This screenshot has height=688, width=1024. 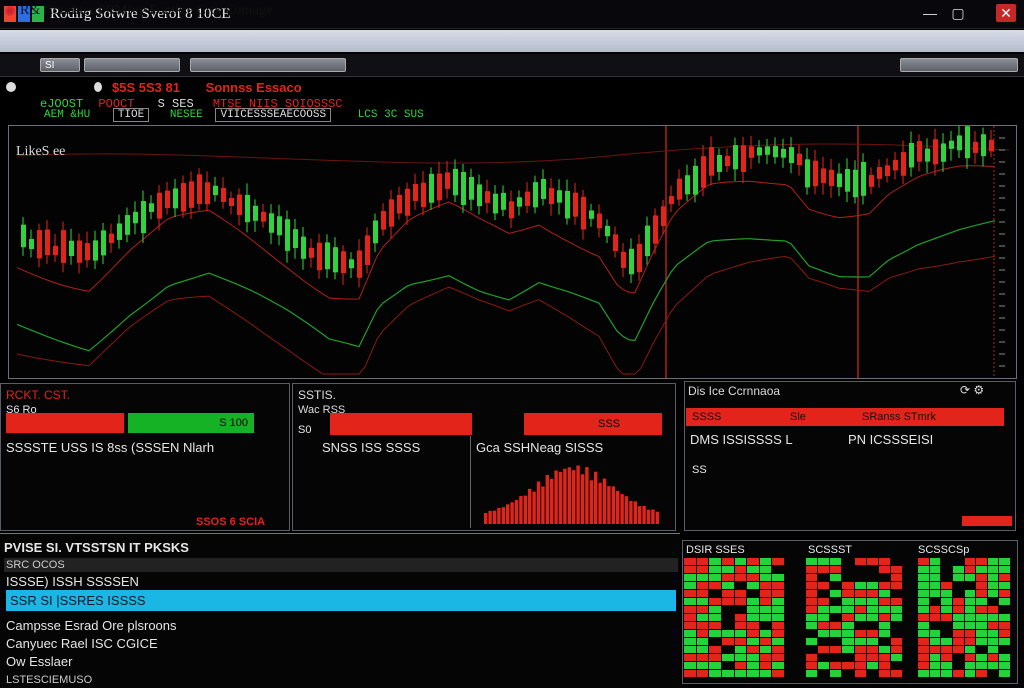 What do you see at coordinates (972, 390) in the screenshot?
I see `settings-icon: ⟳ ⚙` at bounding box center [972, 390].